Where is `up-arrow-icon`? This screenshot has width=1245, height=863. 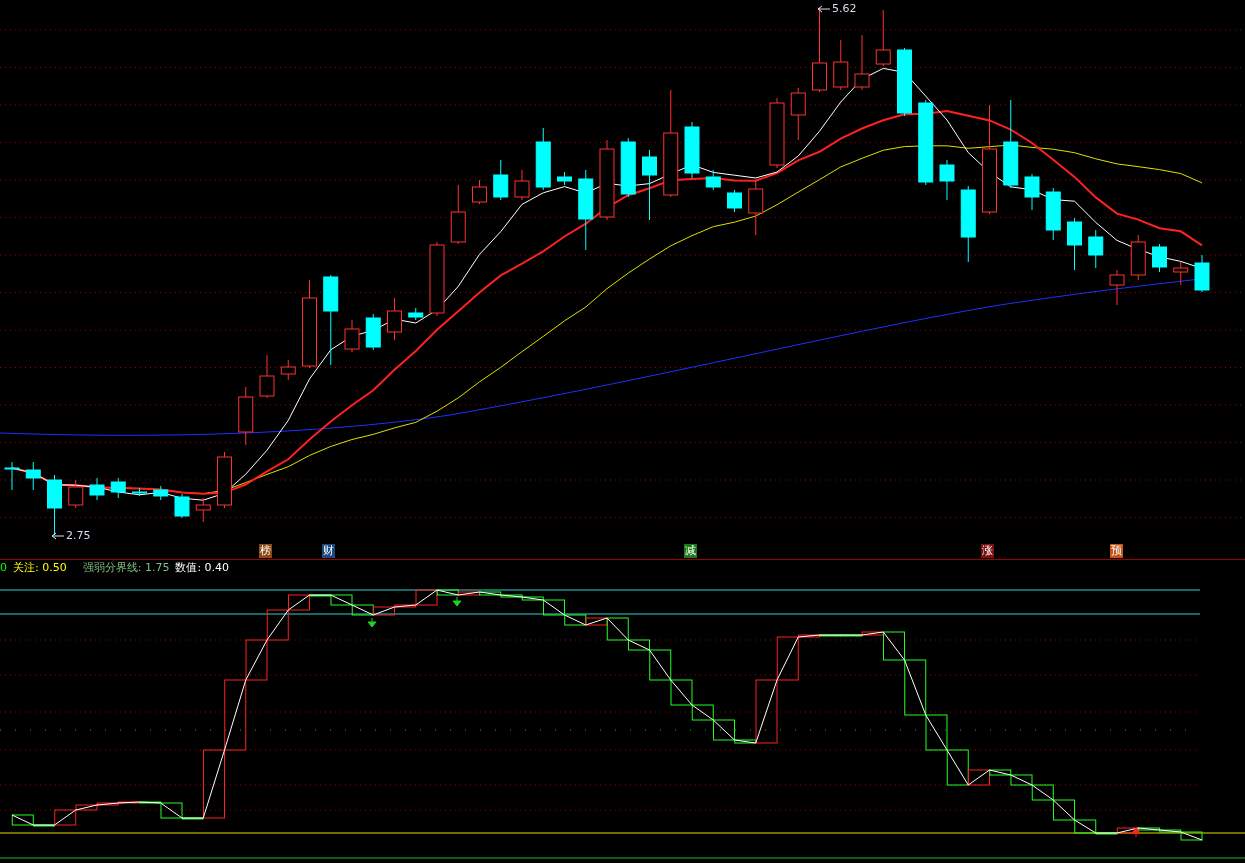
up-arrow-icon is located at coordinates (1136, 832).